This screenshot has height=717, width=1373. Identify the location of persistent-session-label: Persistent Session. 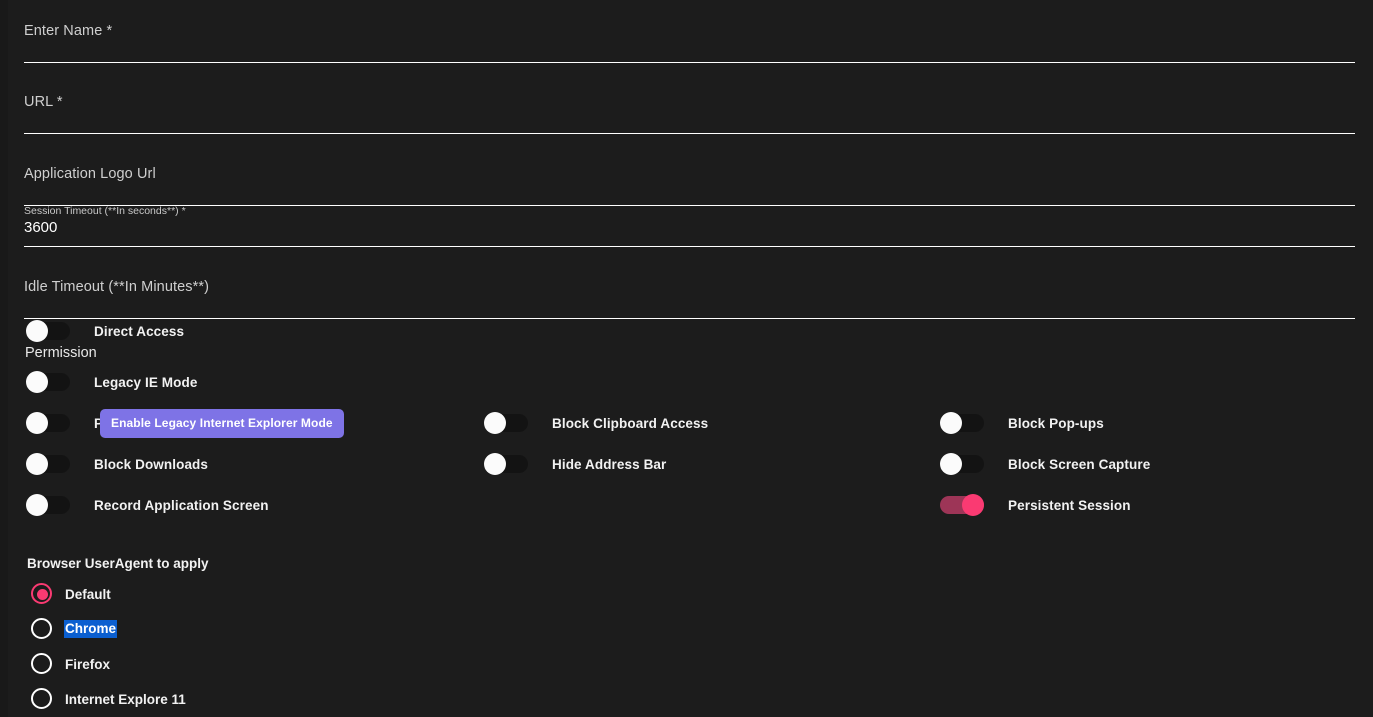
(1069, 505).